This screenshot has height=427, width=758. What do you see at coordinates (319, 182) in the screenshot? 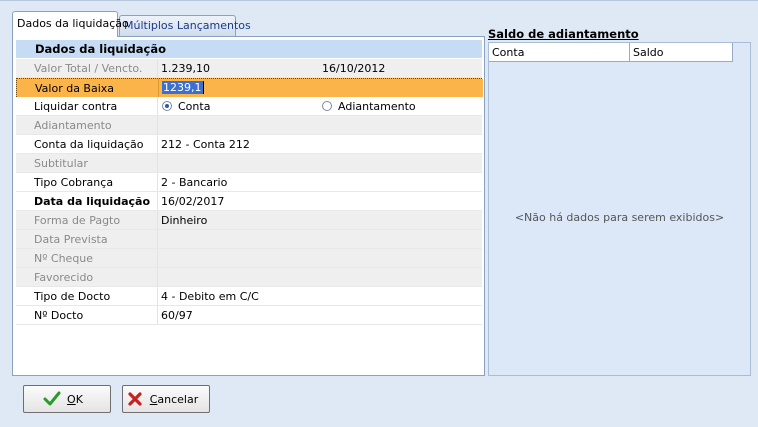
I see `tipo-cobranca-input: 2 - Bancario` at bounding box center [319, 182].